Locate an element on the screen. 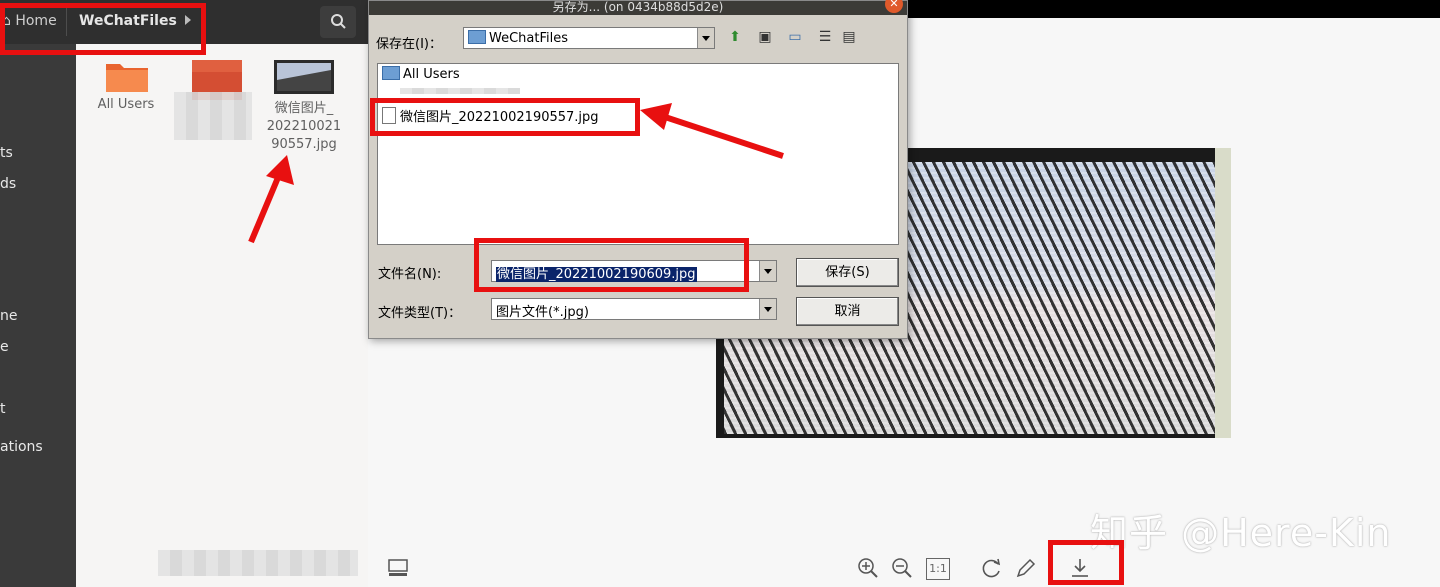  annotation-arrow-dialog is located at coordinates (712, 131).